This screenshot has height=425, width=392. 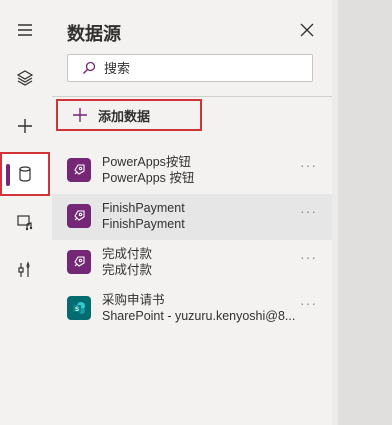 I want to click on tools-icon, so click(x=24, y=269).